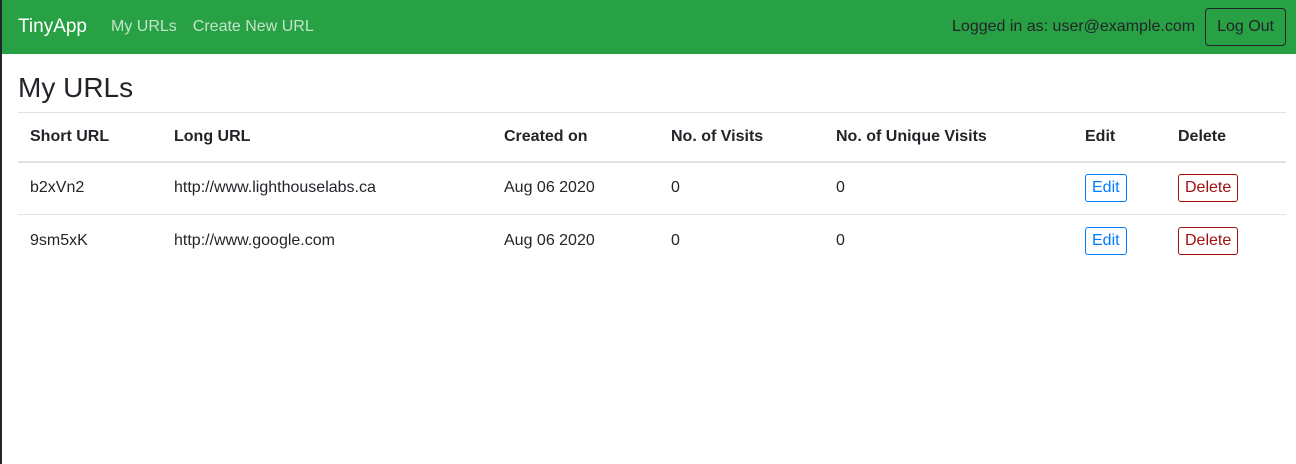 The width and height of the screenshot is (1296, 464). What do you see at coordinates (90, 137) in the screenshot?
I see `header-short-url: Short URL` at bounding box center [90, 137].